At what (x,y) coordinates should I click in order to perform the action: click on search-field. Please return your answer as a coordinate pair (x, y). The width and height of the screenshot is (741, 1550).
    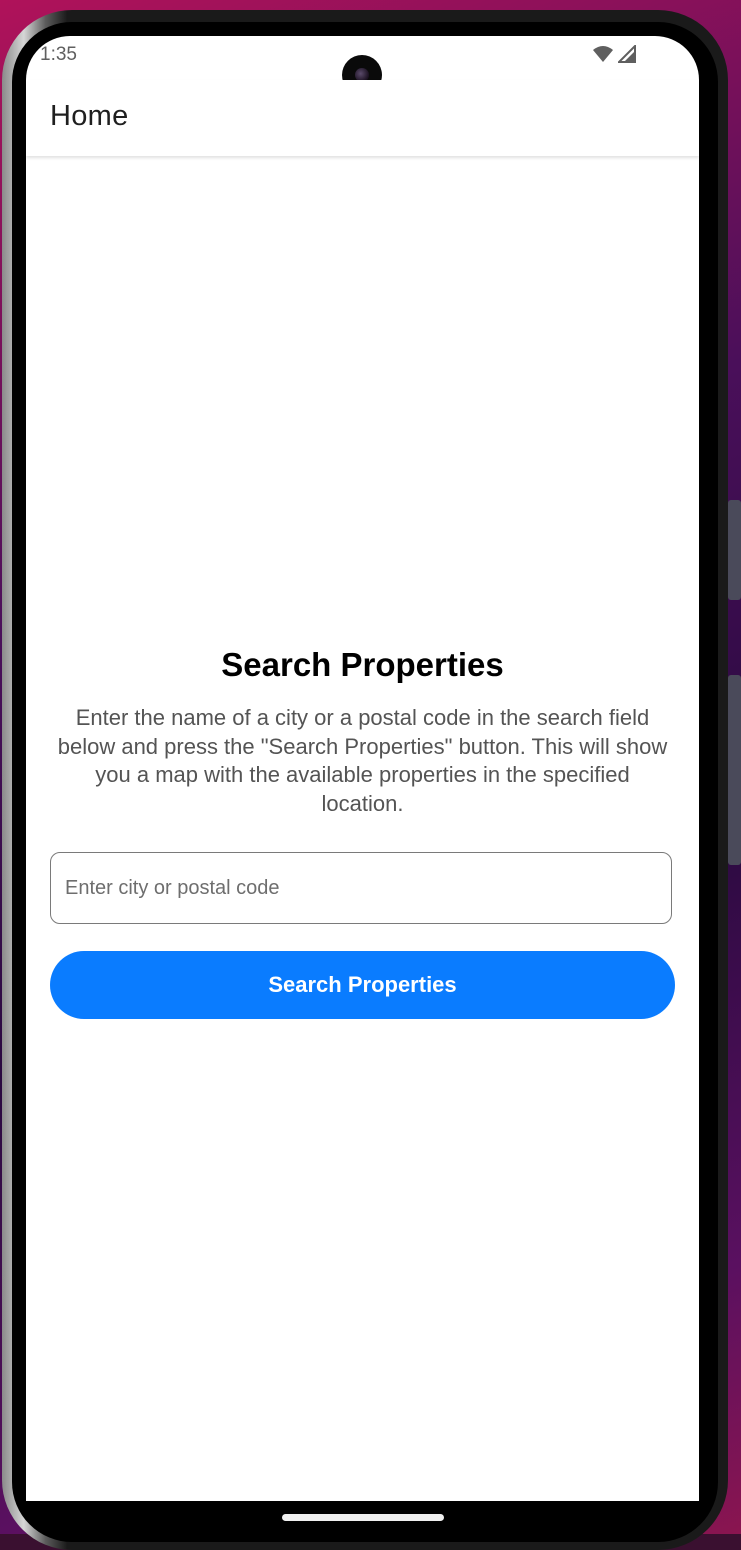
    Looking at the image, I should click on (361, 888).